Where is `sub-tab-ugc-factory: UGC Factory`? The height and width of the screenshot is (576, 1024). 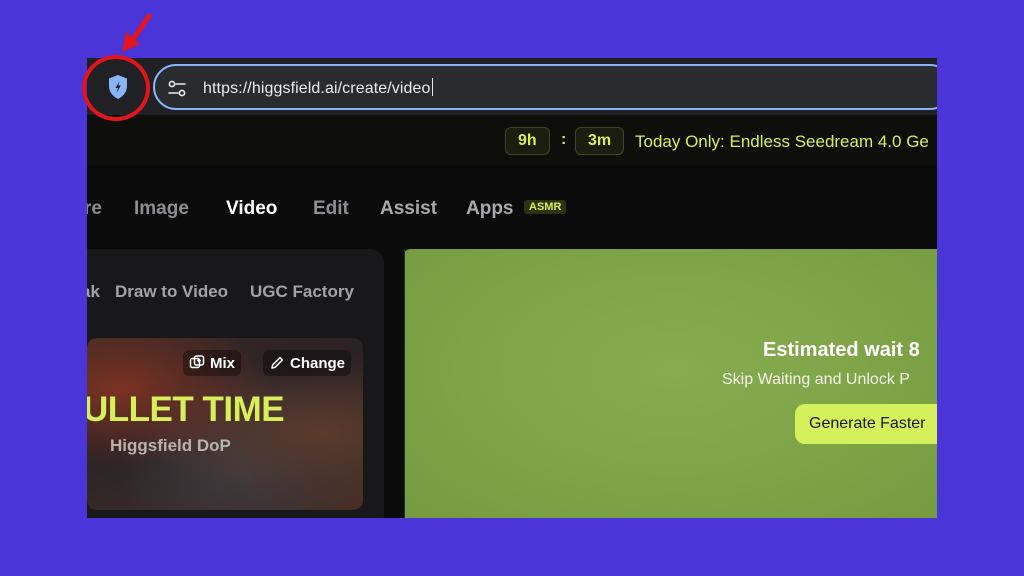
sub-tab-ugc-factory: UGC Factory is located at coordinates (302, 292).